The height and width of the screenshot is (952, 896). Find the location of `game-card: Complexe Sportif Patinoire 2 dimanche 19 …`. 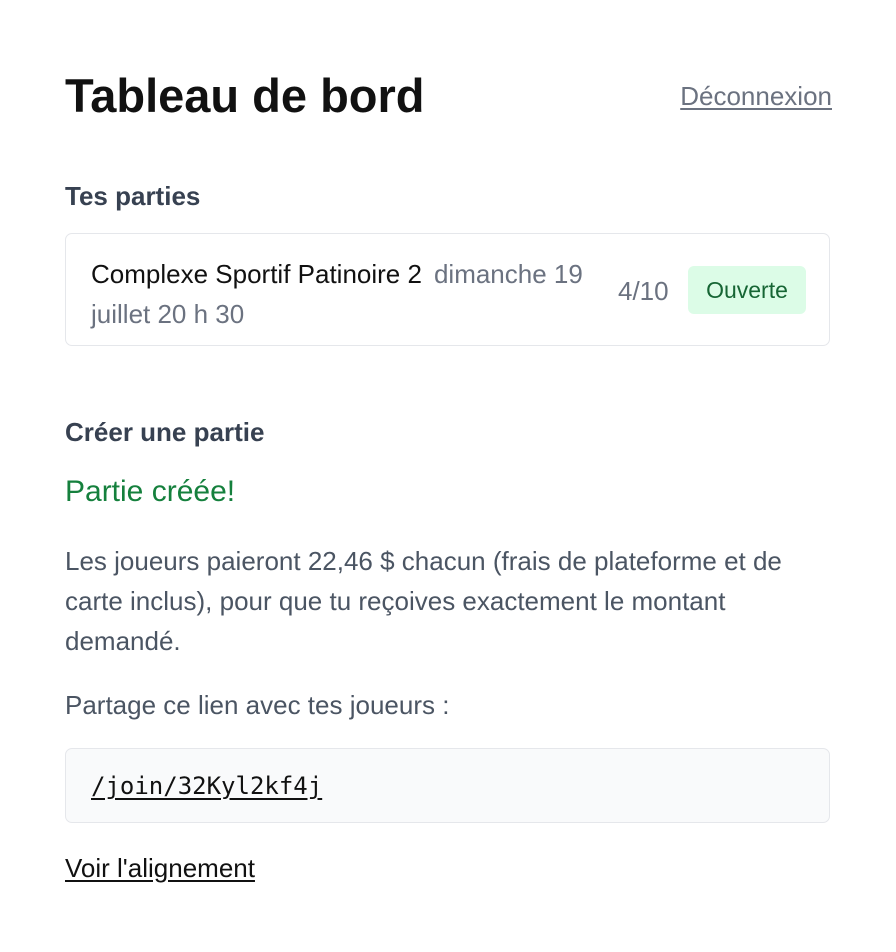

game-card: Complexe Sportif Patinoire 2 dimanche 19 … is located at coordinates (447, 289).